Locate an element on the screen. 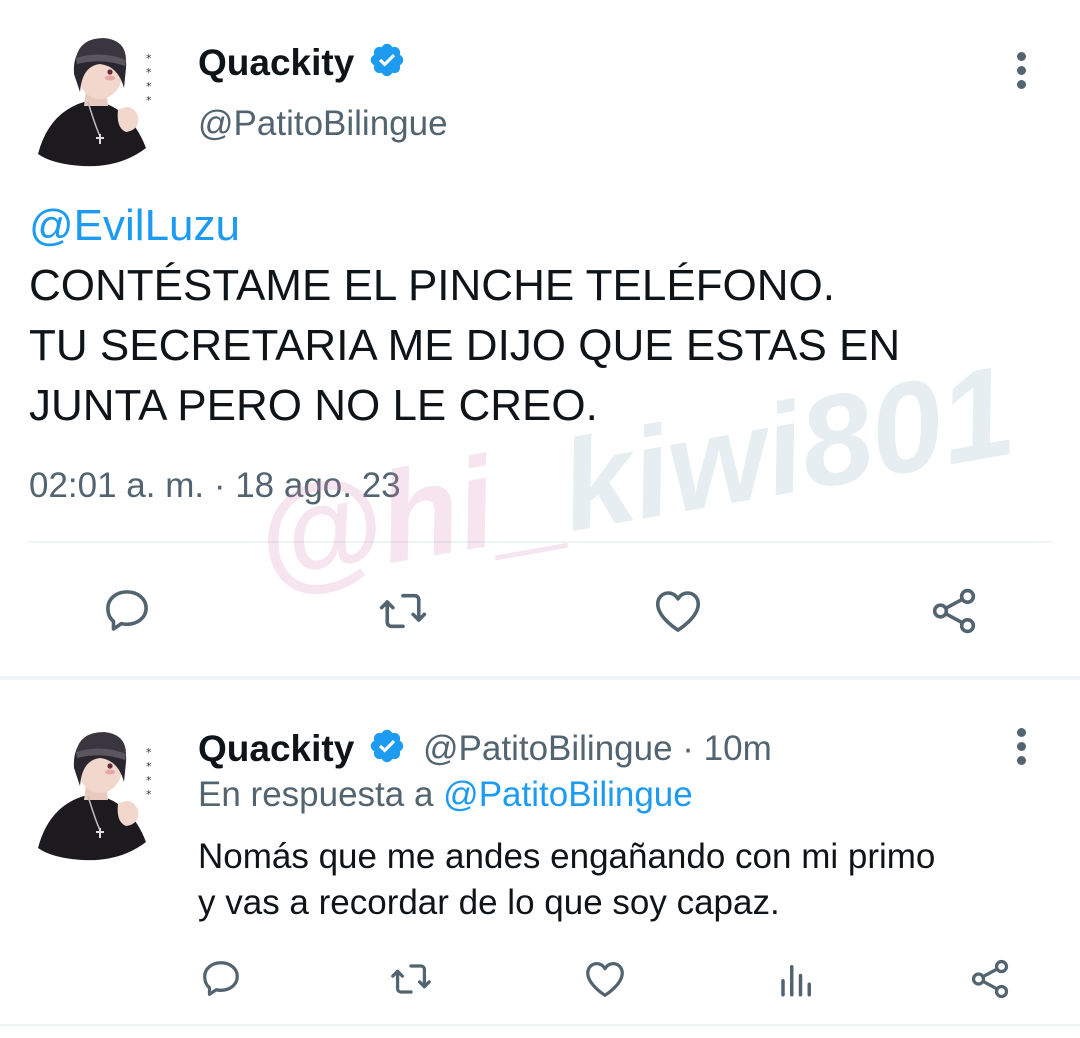 The width and height of the screenshot is (1080, 1038). divider is located at coordinates (540, 542).